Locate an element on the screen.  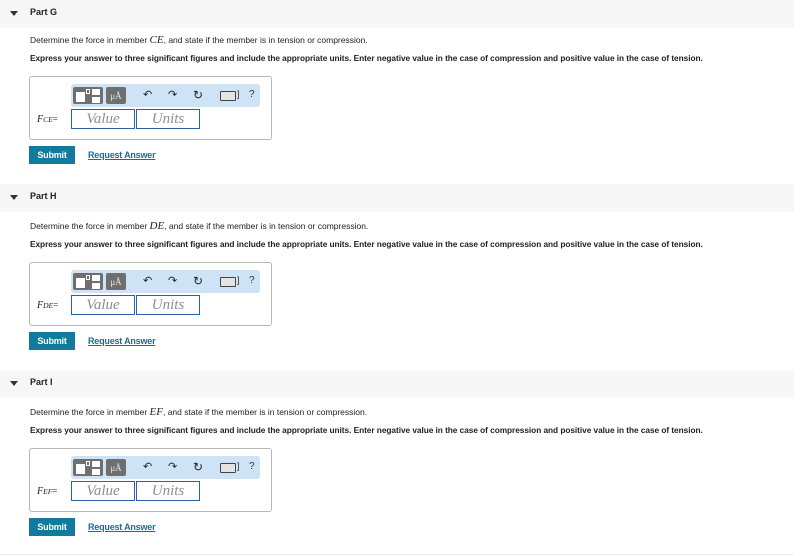
member-name: DE is located at coordinates (157, 226).